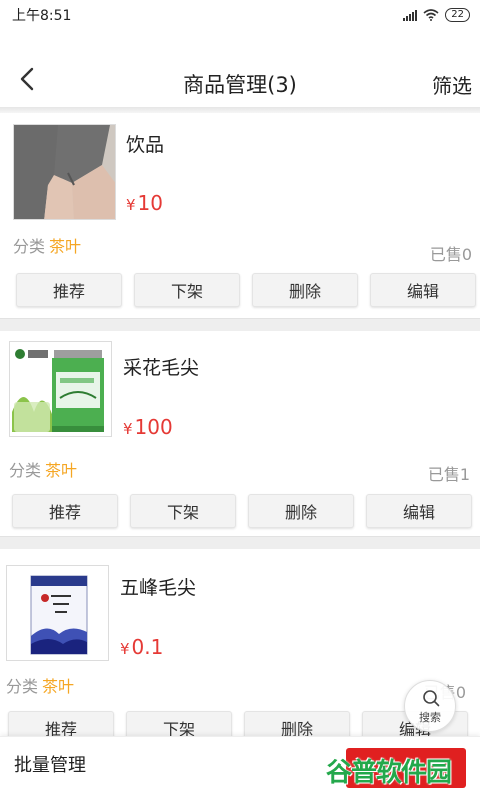 The height and width of the screenshot is (800, 480). What do you see at coordinates (42, 16) in the screenshot?
I see `status-time: 上午8:51` at bounding box center [42, 16].